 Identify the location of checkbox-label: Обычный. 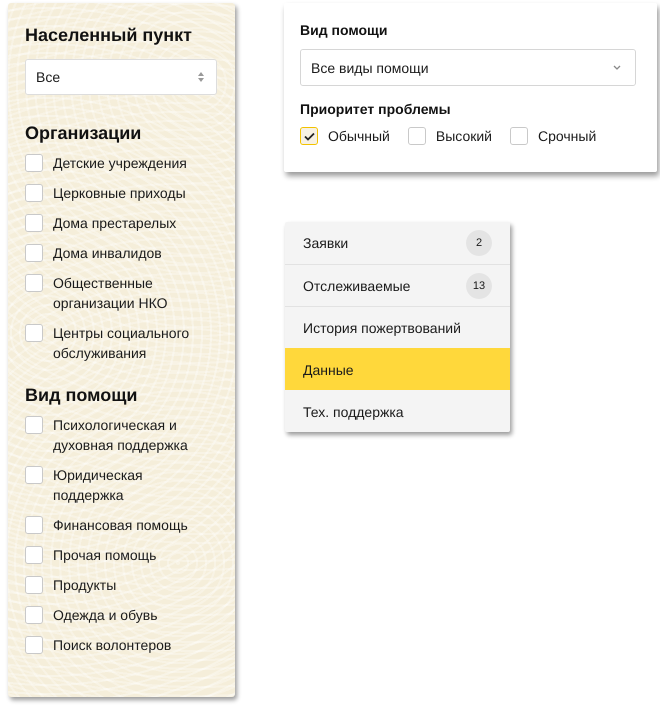
(359, 136).